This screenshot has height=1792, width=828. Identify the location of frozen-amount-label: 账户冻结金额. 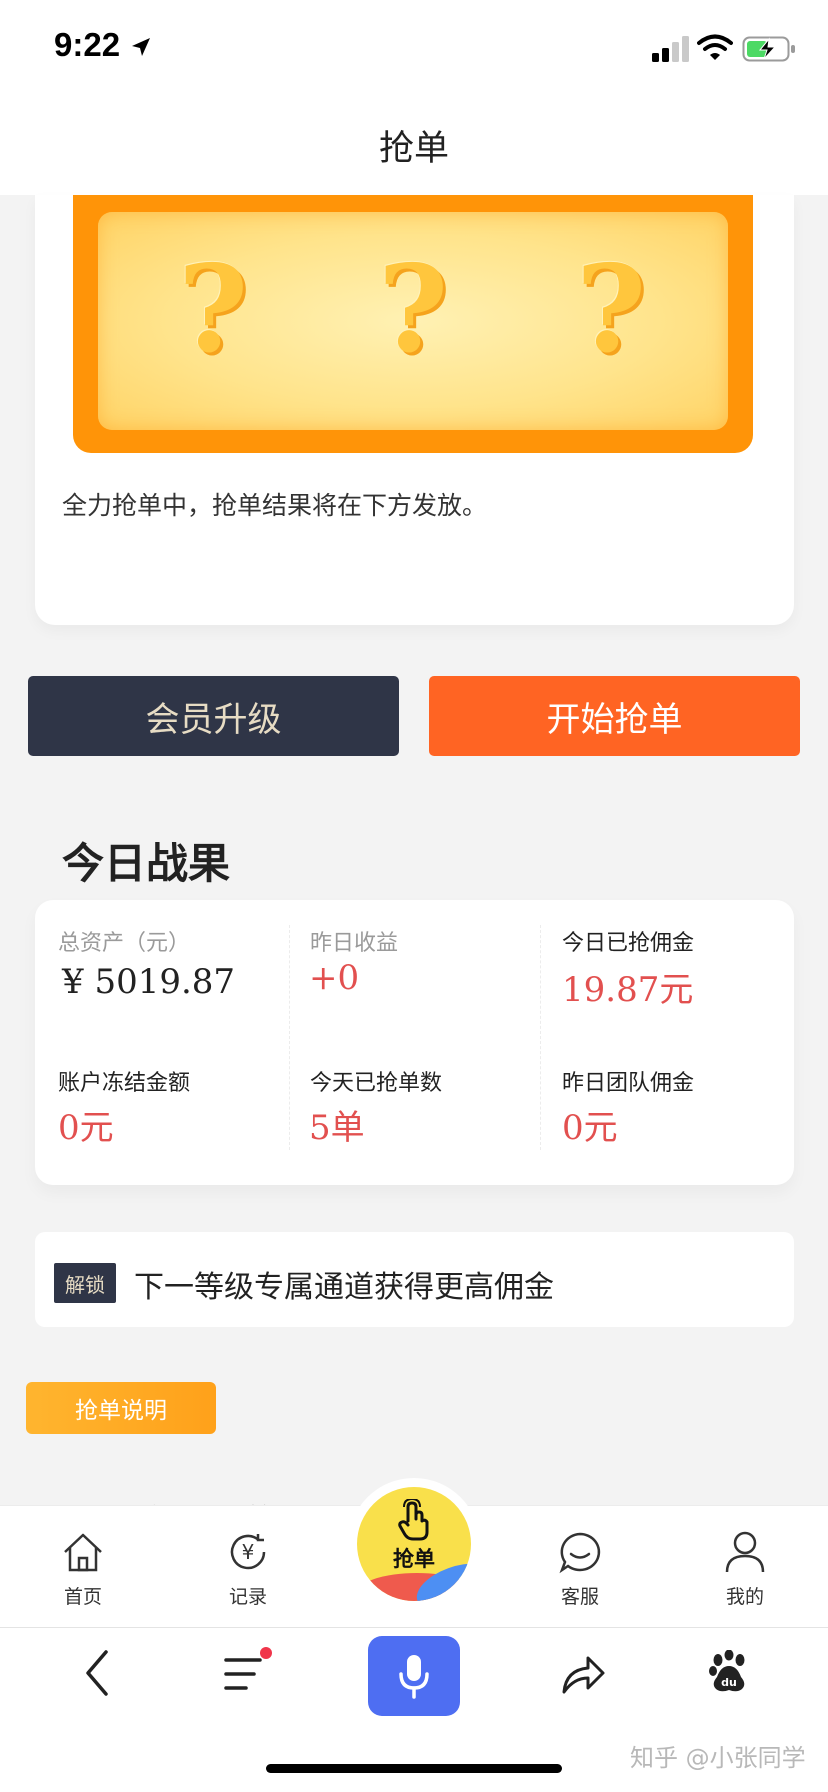
(124, 1083).